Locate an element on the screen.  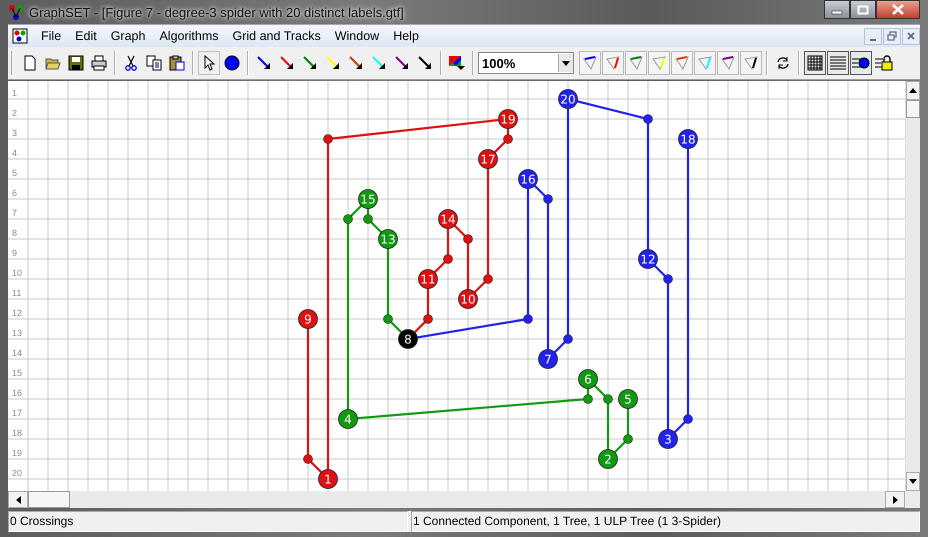
graph-node: 16 is located at coordinates (528, 179).